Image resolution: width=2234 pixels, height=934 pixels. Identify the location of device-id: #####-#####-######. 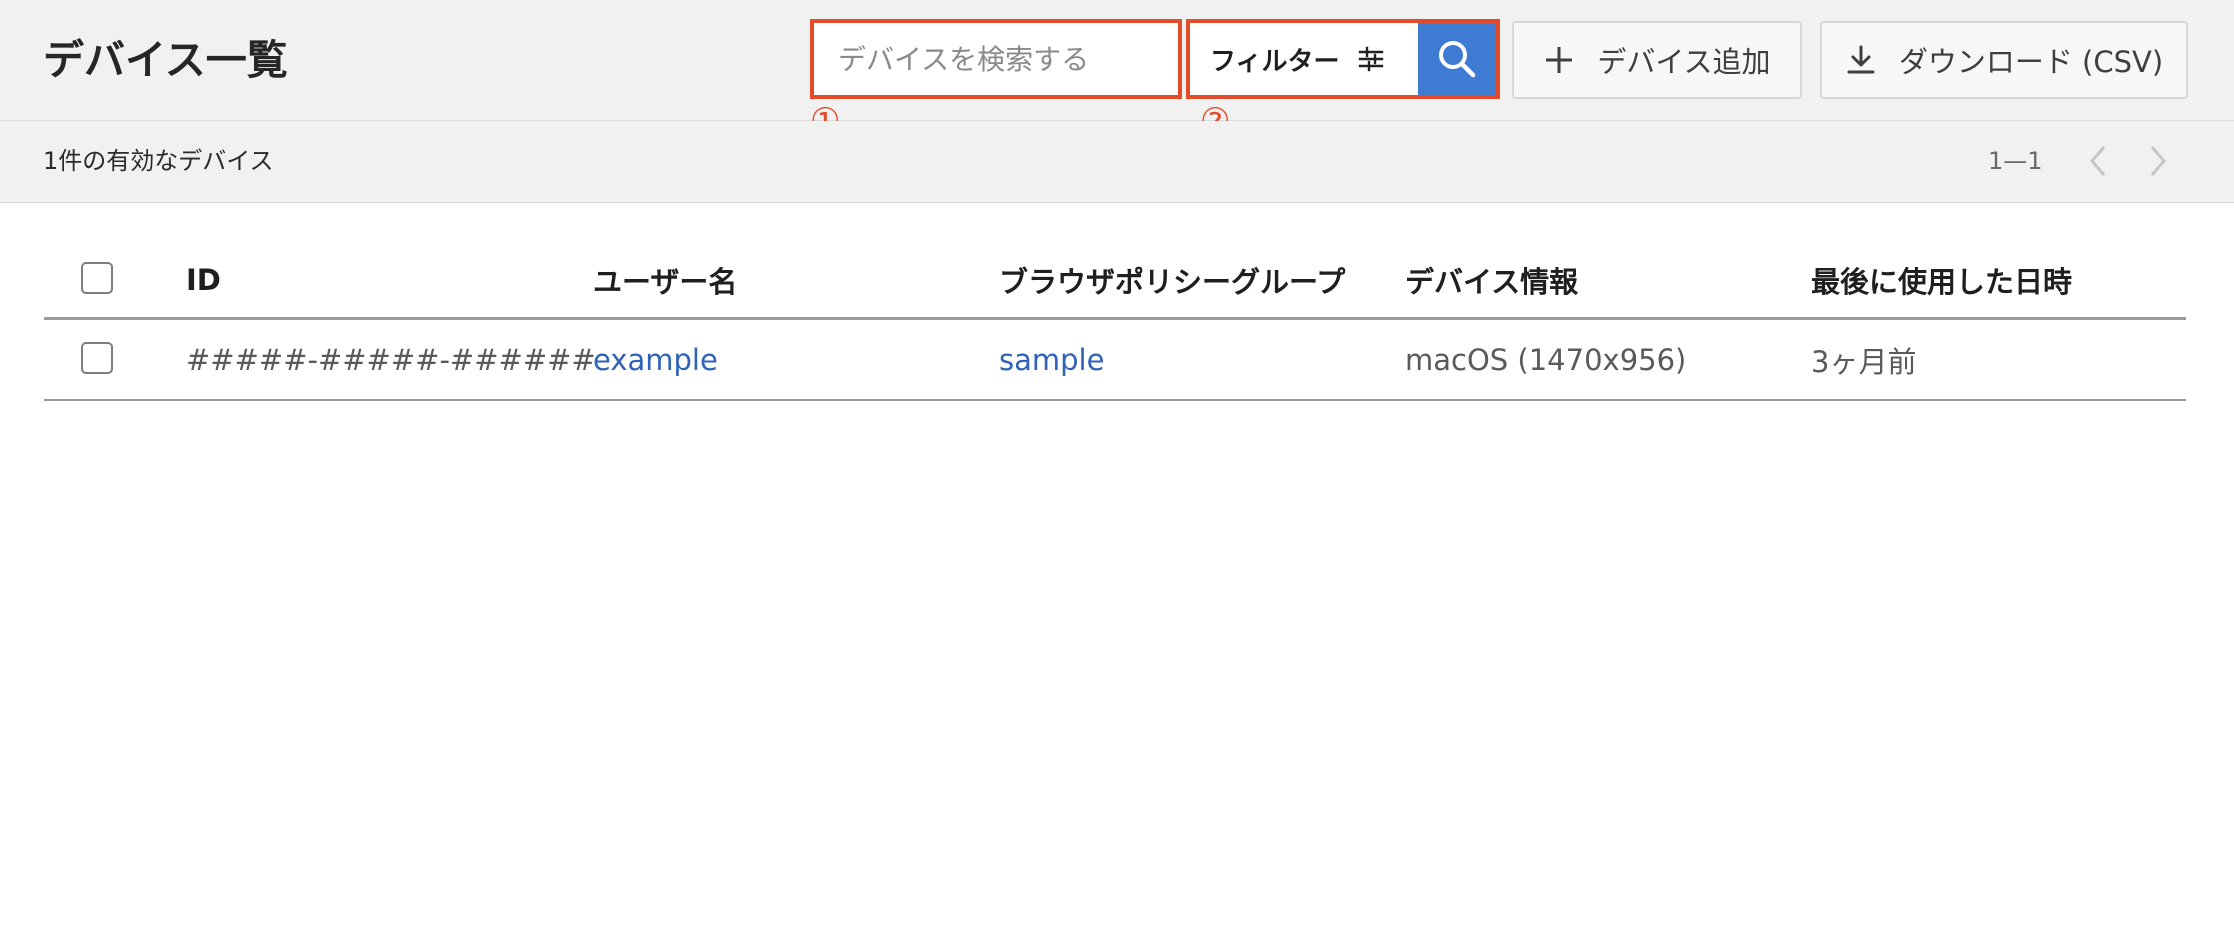
(391, 360).